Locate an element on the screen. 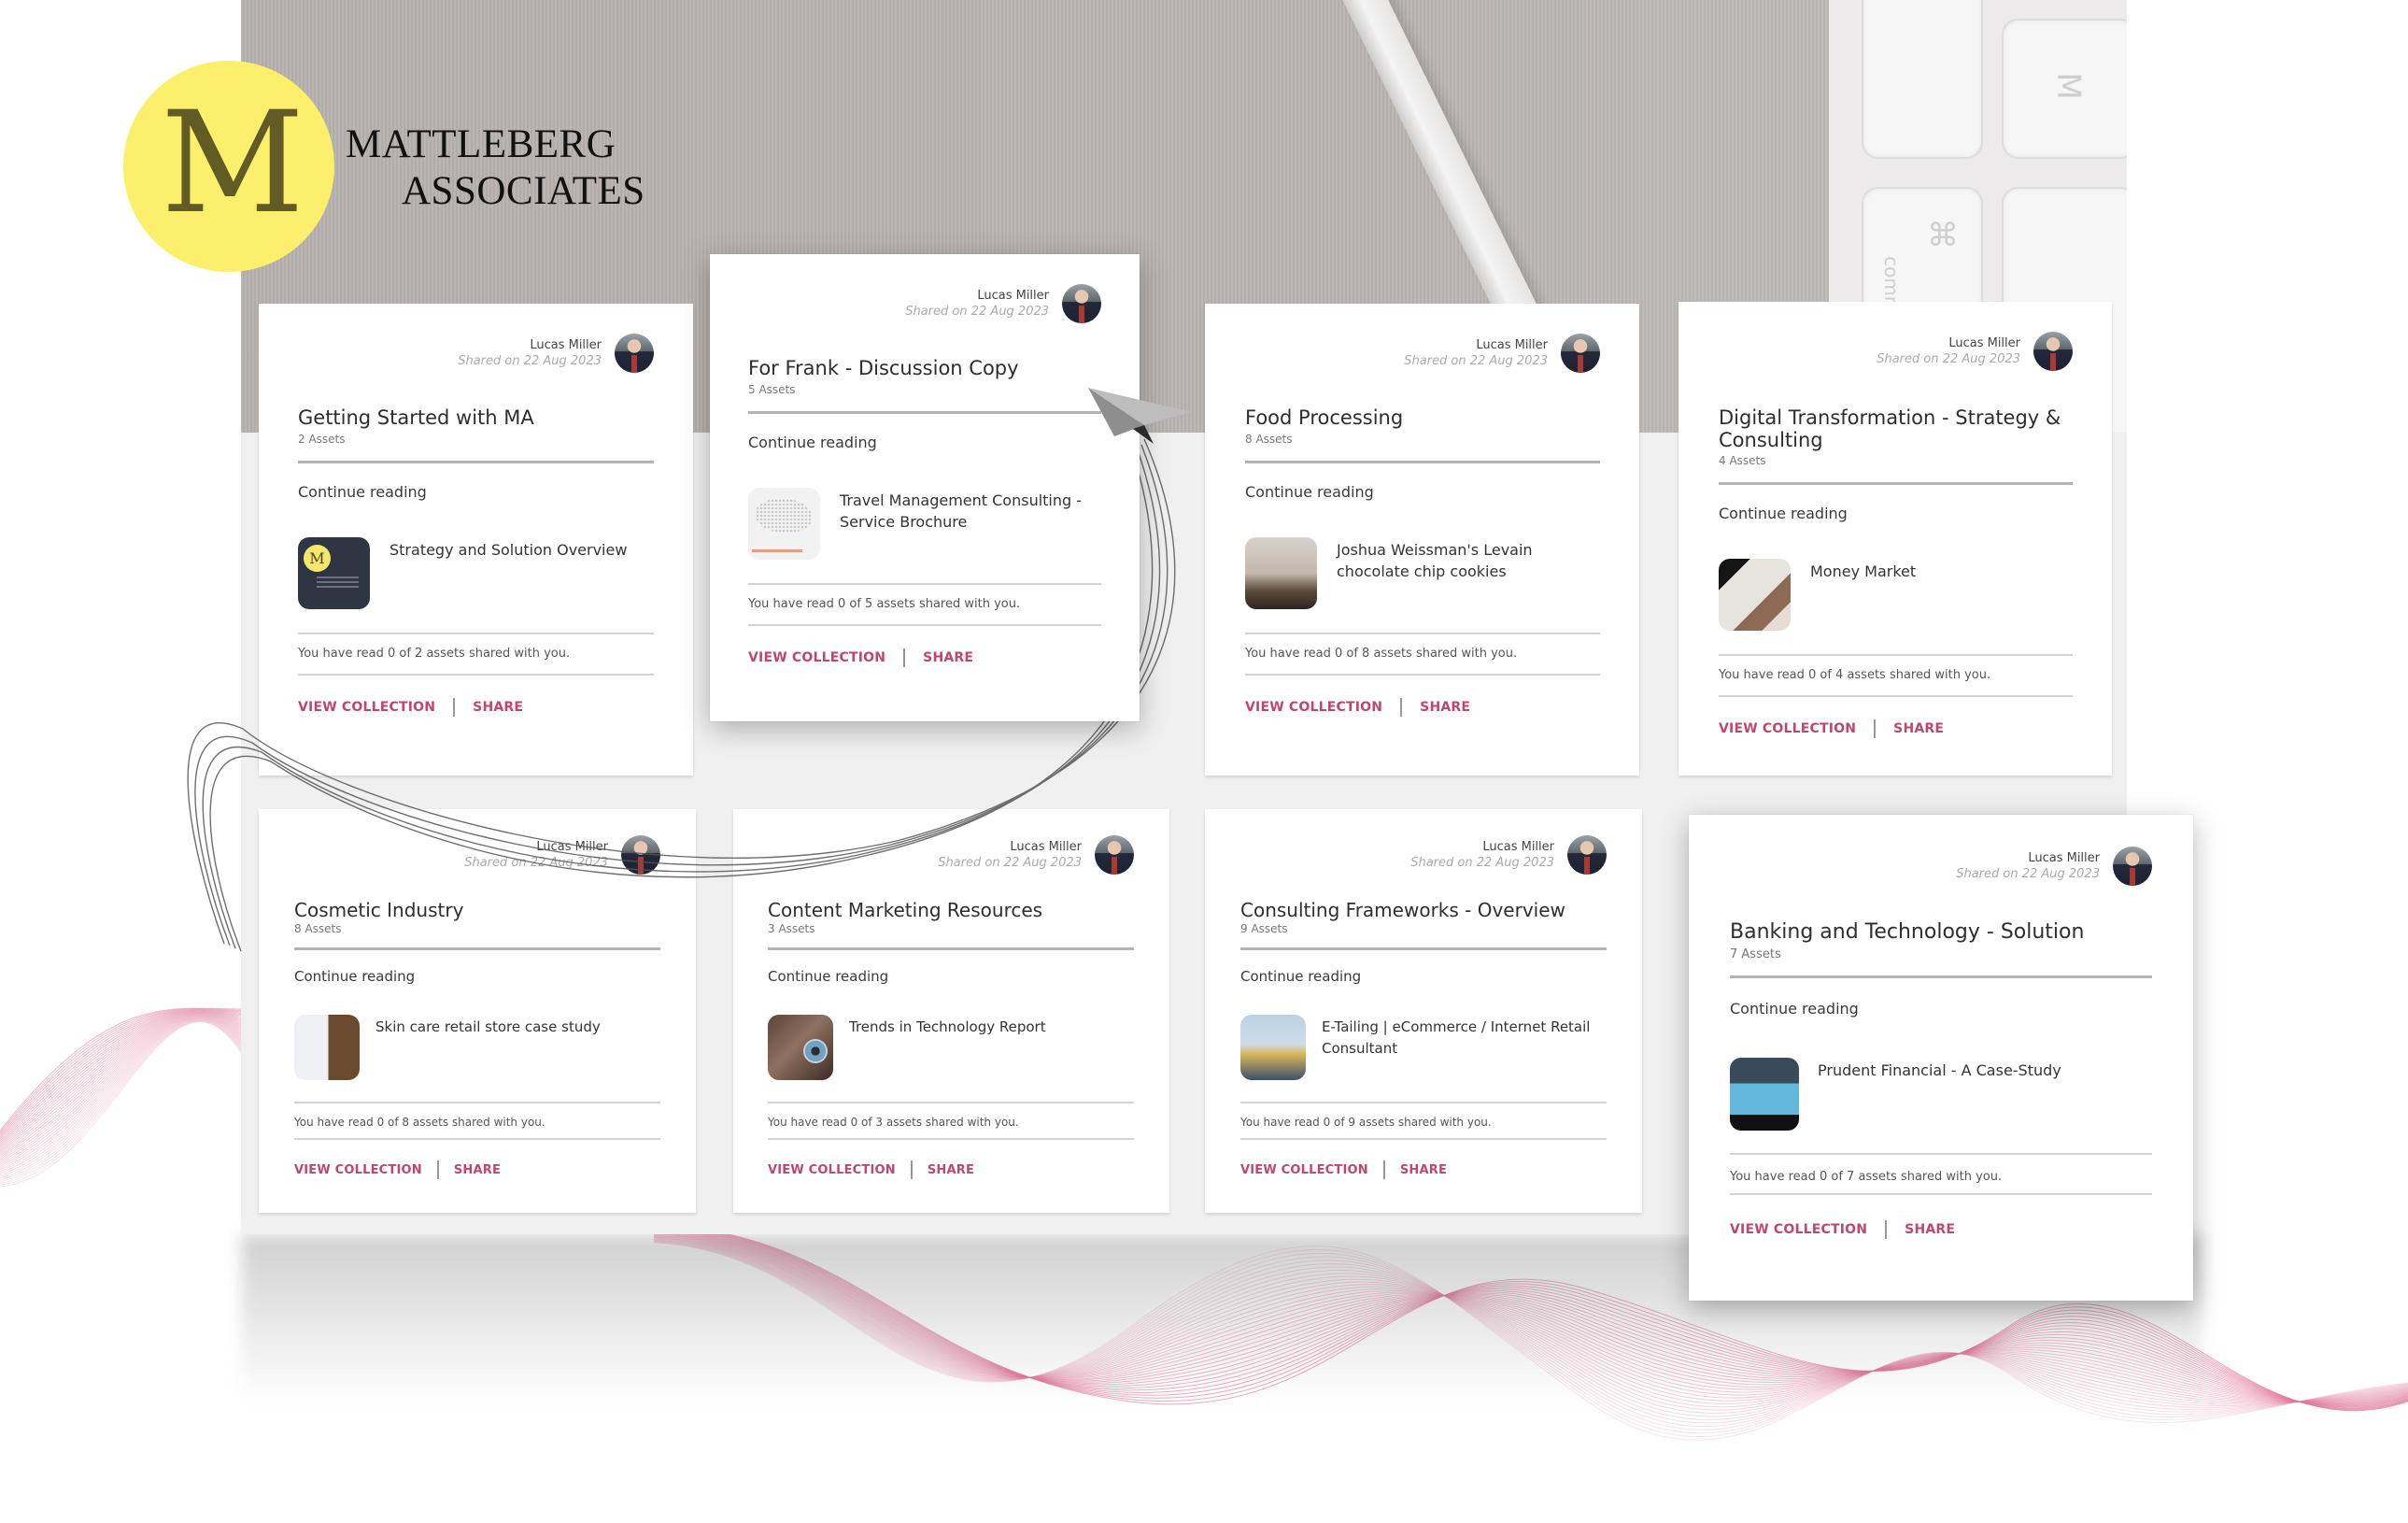 Image resolution: width=2408 pixels, height=1523 pixels. collection-title: Getting Started with MA is located at coordinates (476, 417).